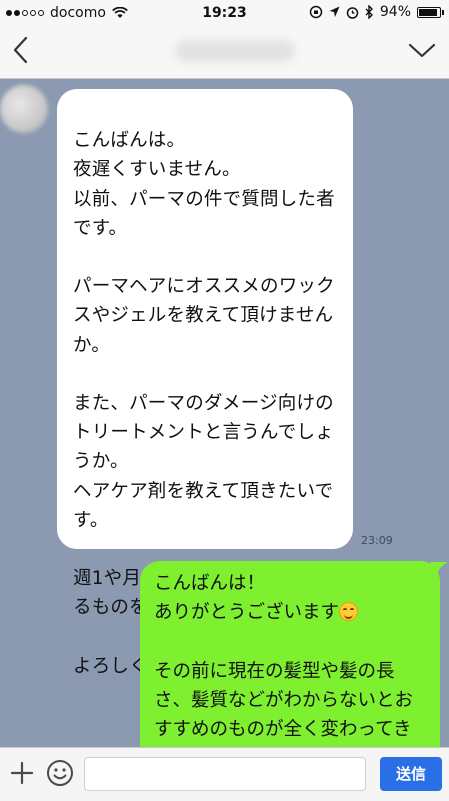 The width and height of the screenshot is (449, 801). I want to click on status-right: 94%, so click(376, 12).